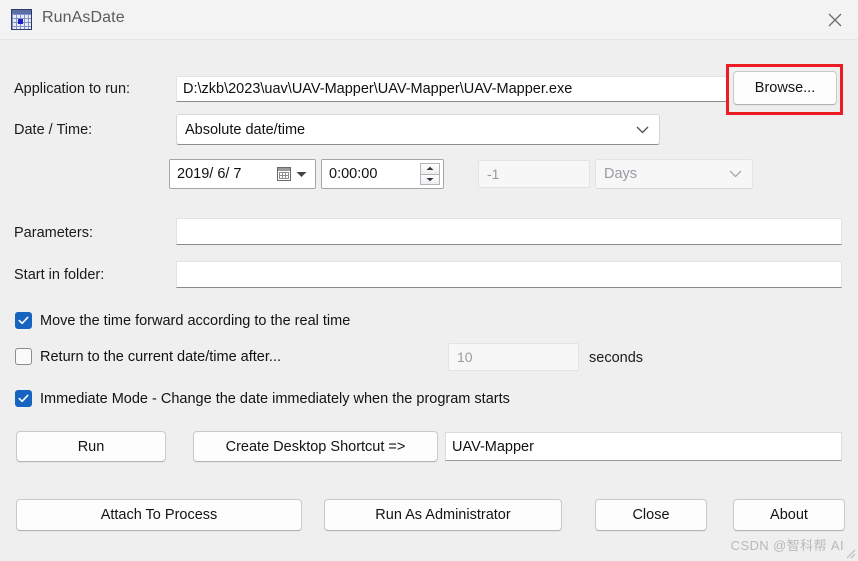 Image resolution: width=858 pixels, height=561 pixels. Describe the element at coordinates (209, 174) in the screenshot. I see `absolute-date-value: 2019/ 6/ 7` at that location.